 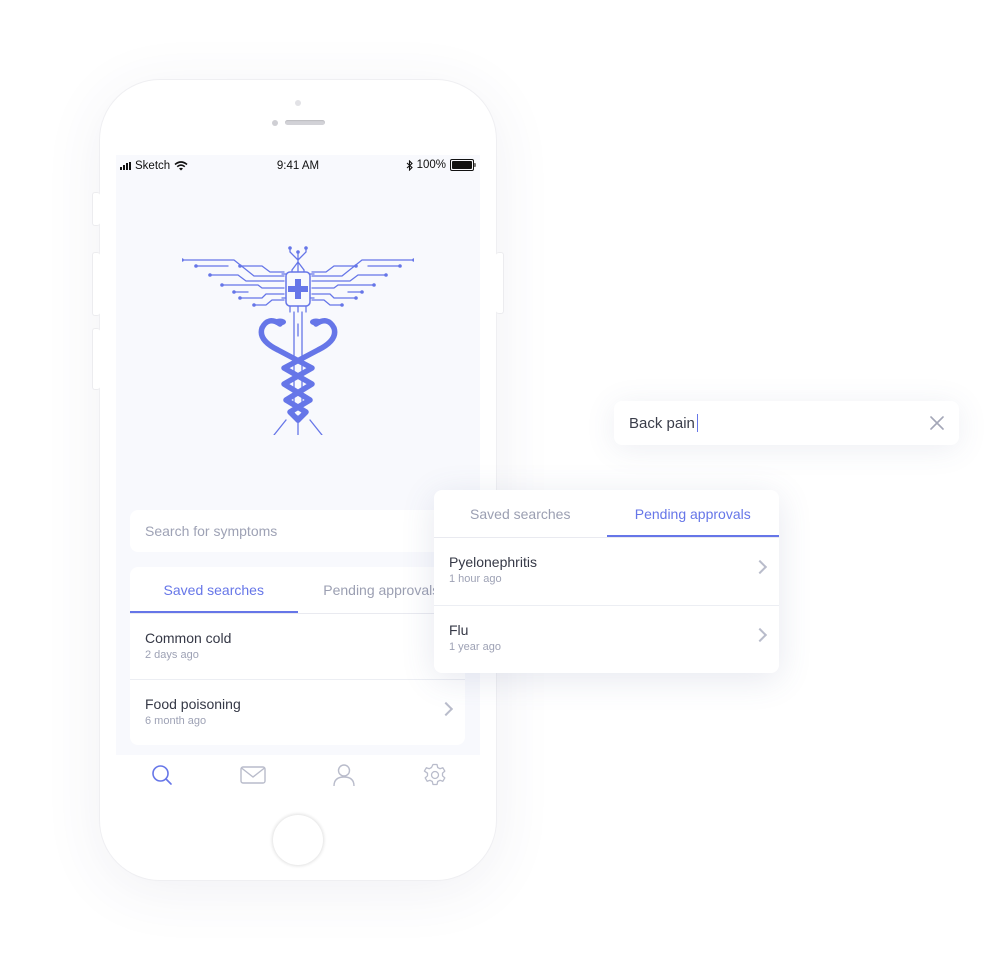 I want to click on item-title: Pyelonephritis, so click(x=493, y=562).